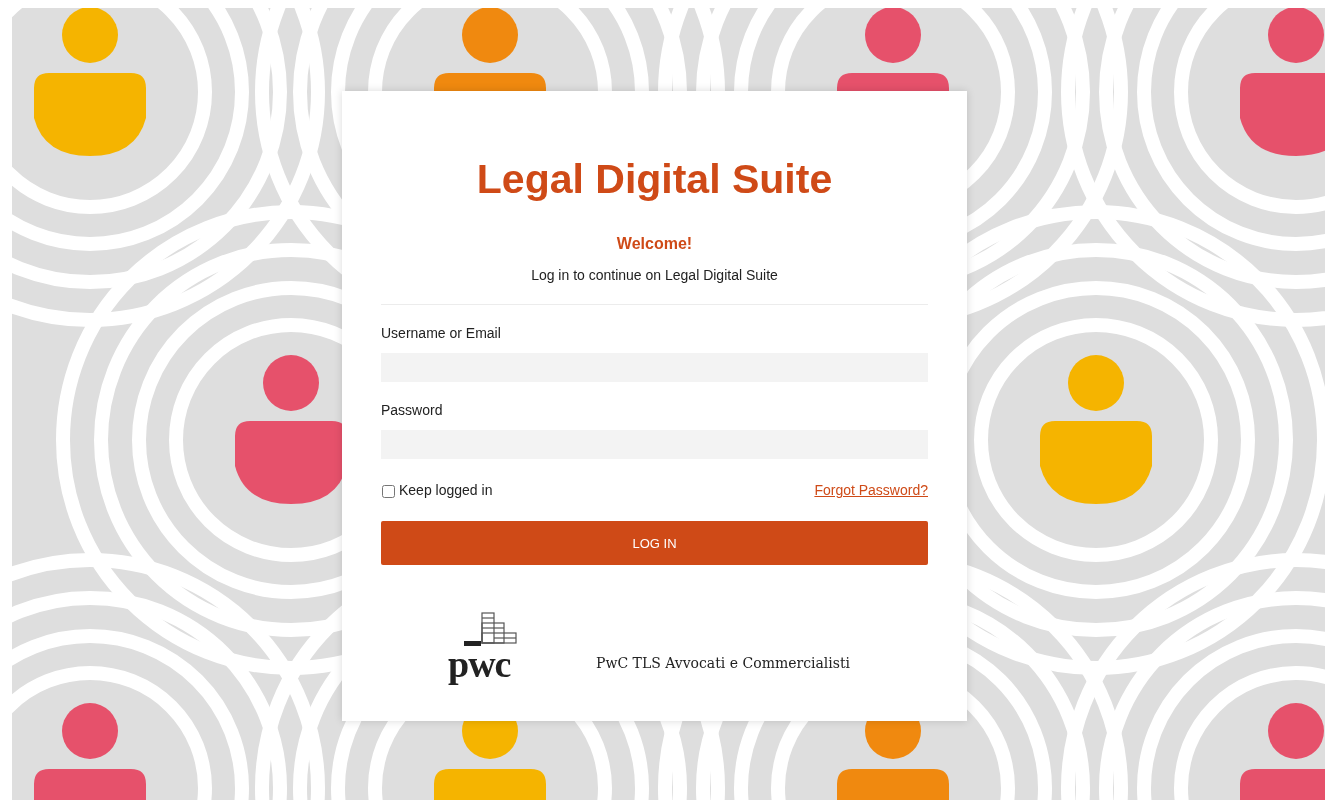 The image size is (1337, 800). Describe the element at coordinates (871, 490) in the screenshot. I see `forgot-password-link: Forgot Password?` at that location.